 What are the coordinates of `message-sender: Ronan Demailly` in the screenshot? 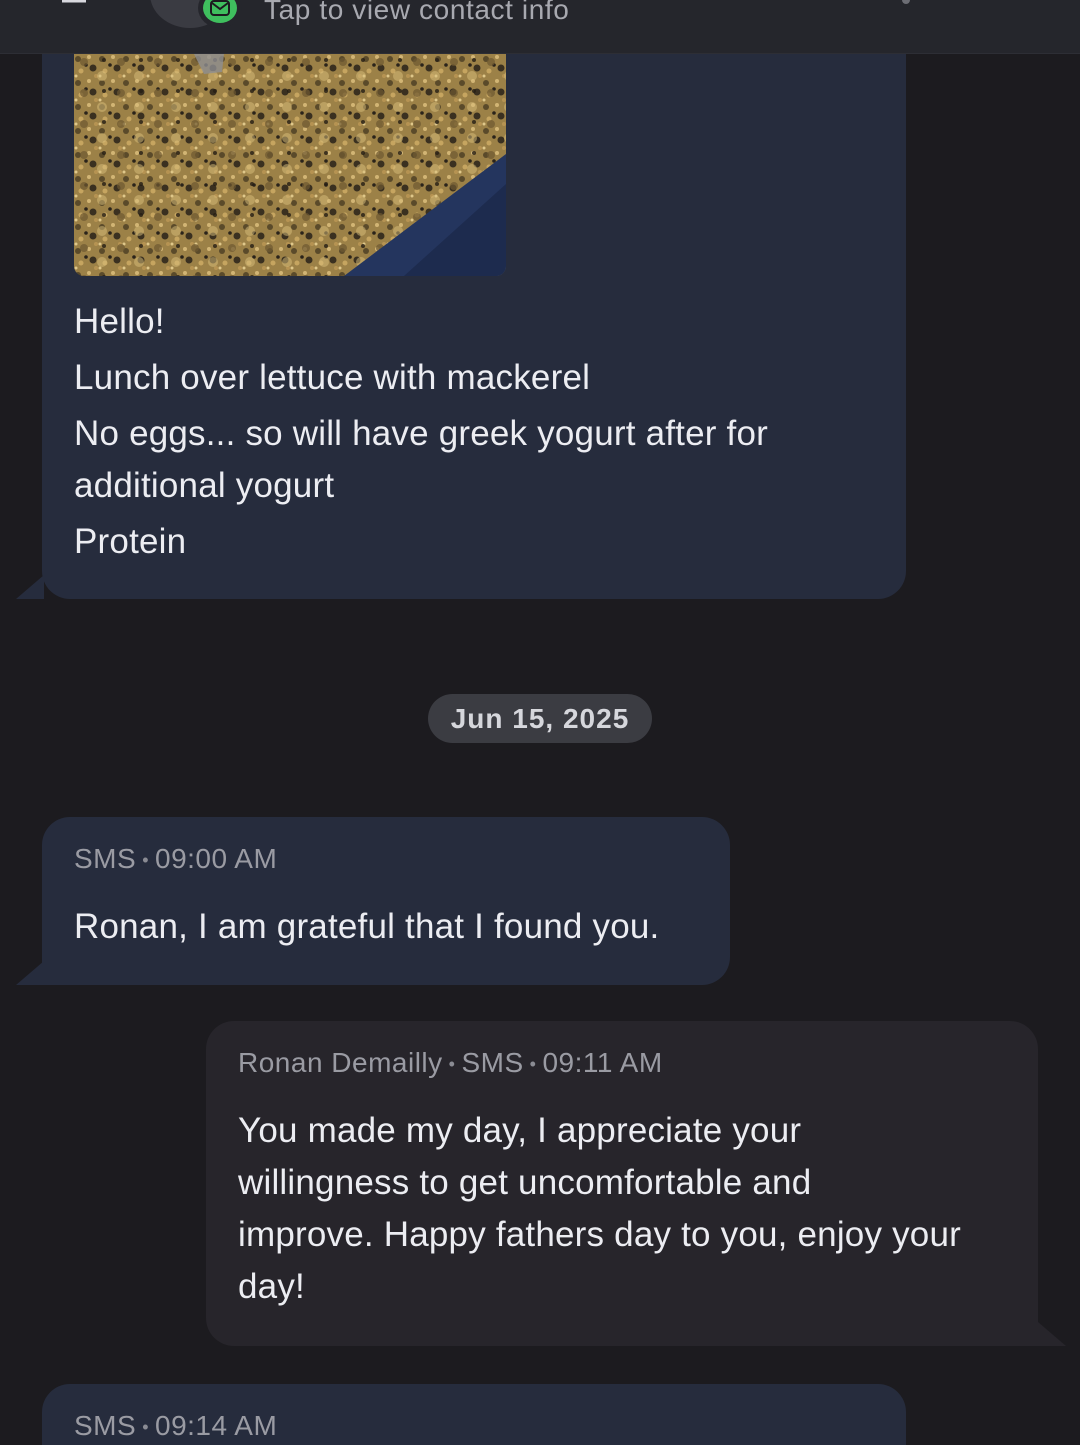 It's located at (340, 1062).